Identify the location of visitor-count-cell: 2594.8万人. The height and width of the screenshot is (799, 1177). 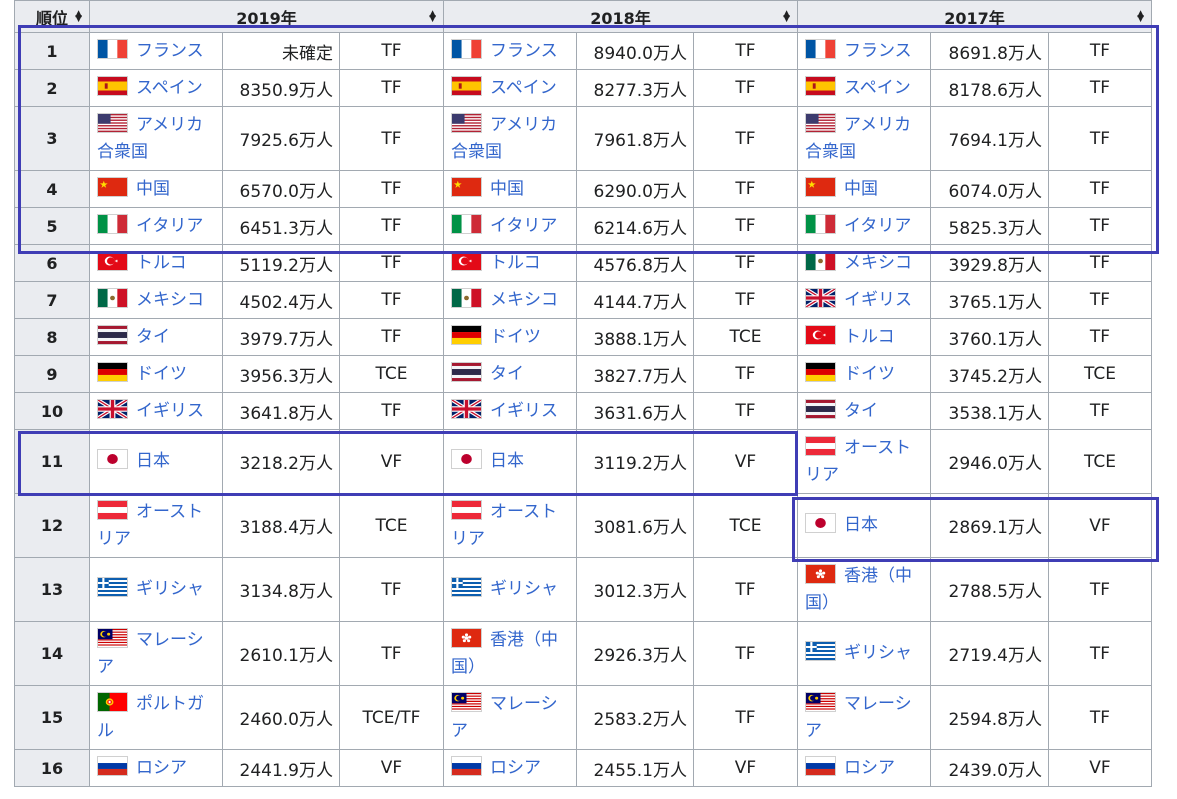
(989, 717).